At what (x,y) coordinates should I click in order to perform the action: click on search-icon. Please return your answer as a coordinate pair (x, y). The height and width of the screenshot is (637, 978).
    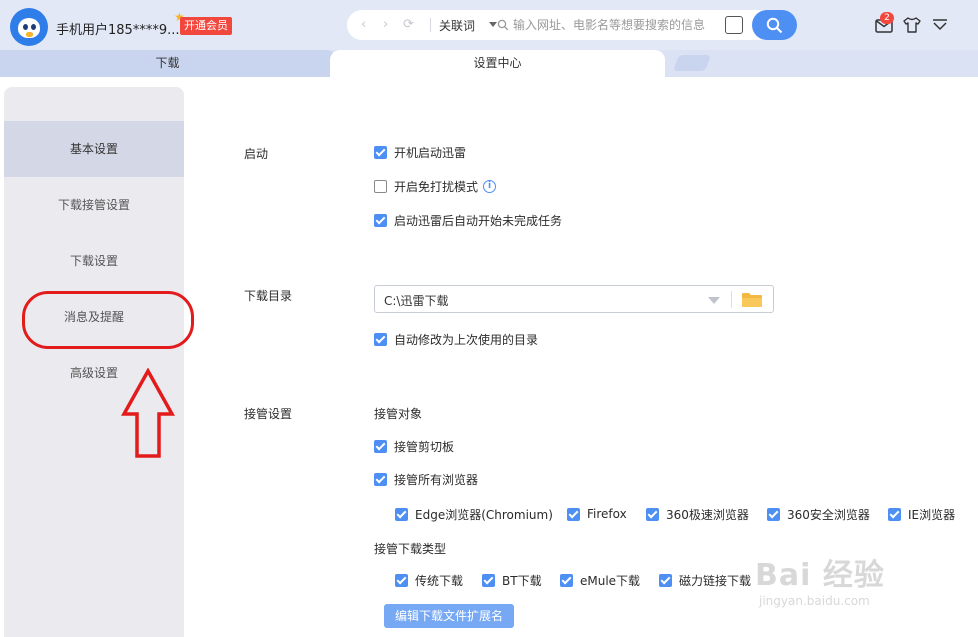
    Looking at the image, I should click on (774, 25).